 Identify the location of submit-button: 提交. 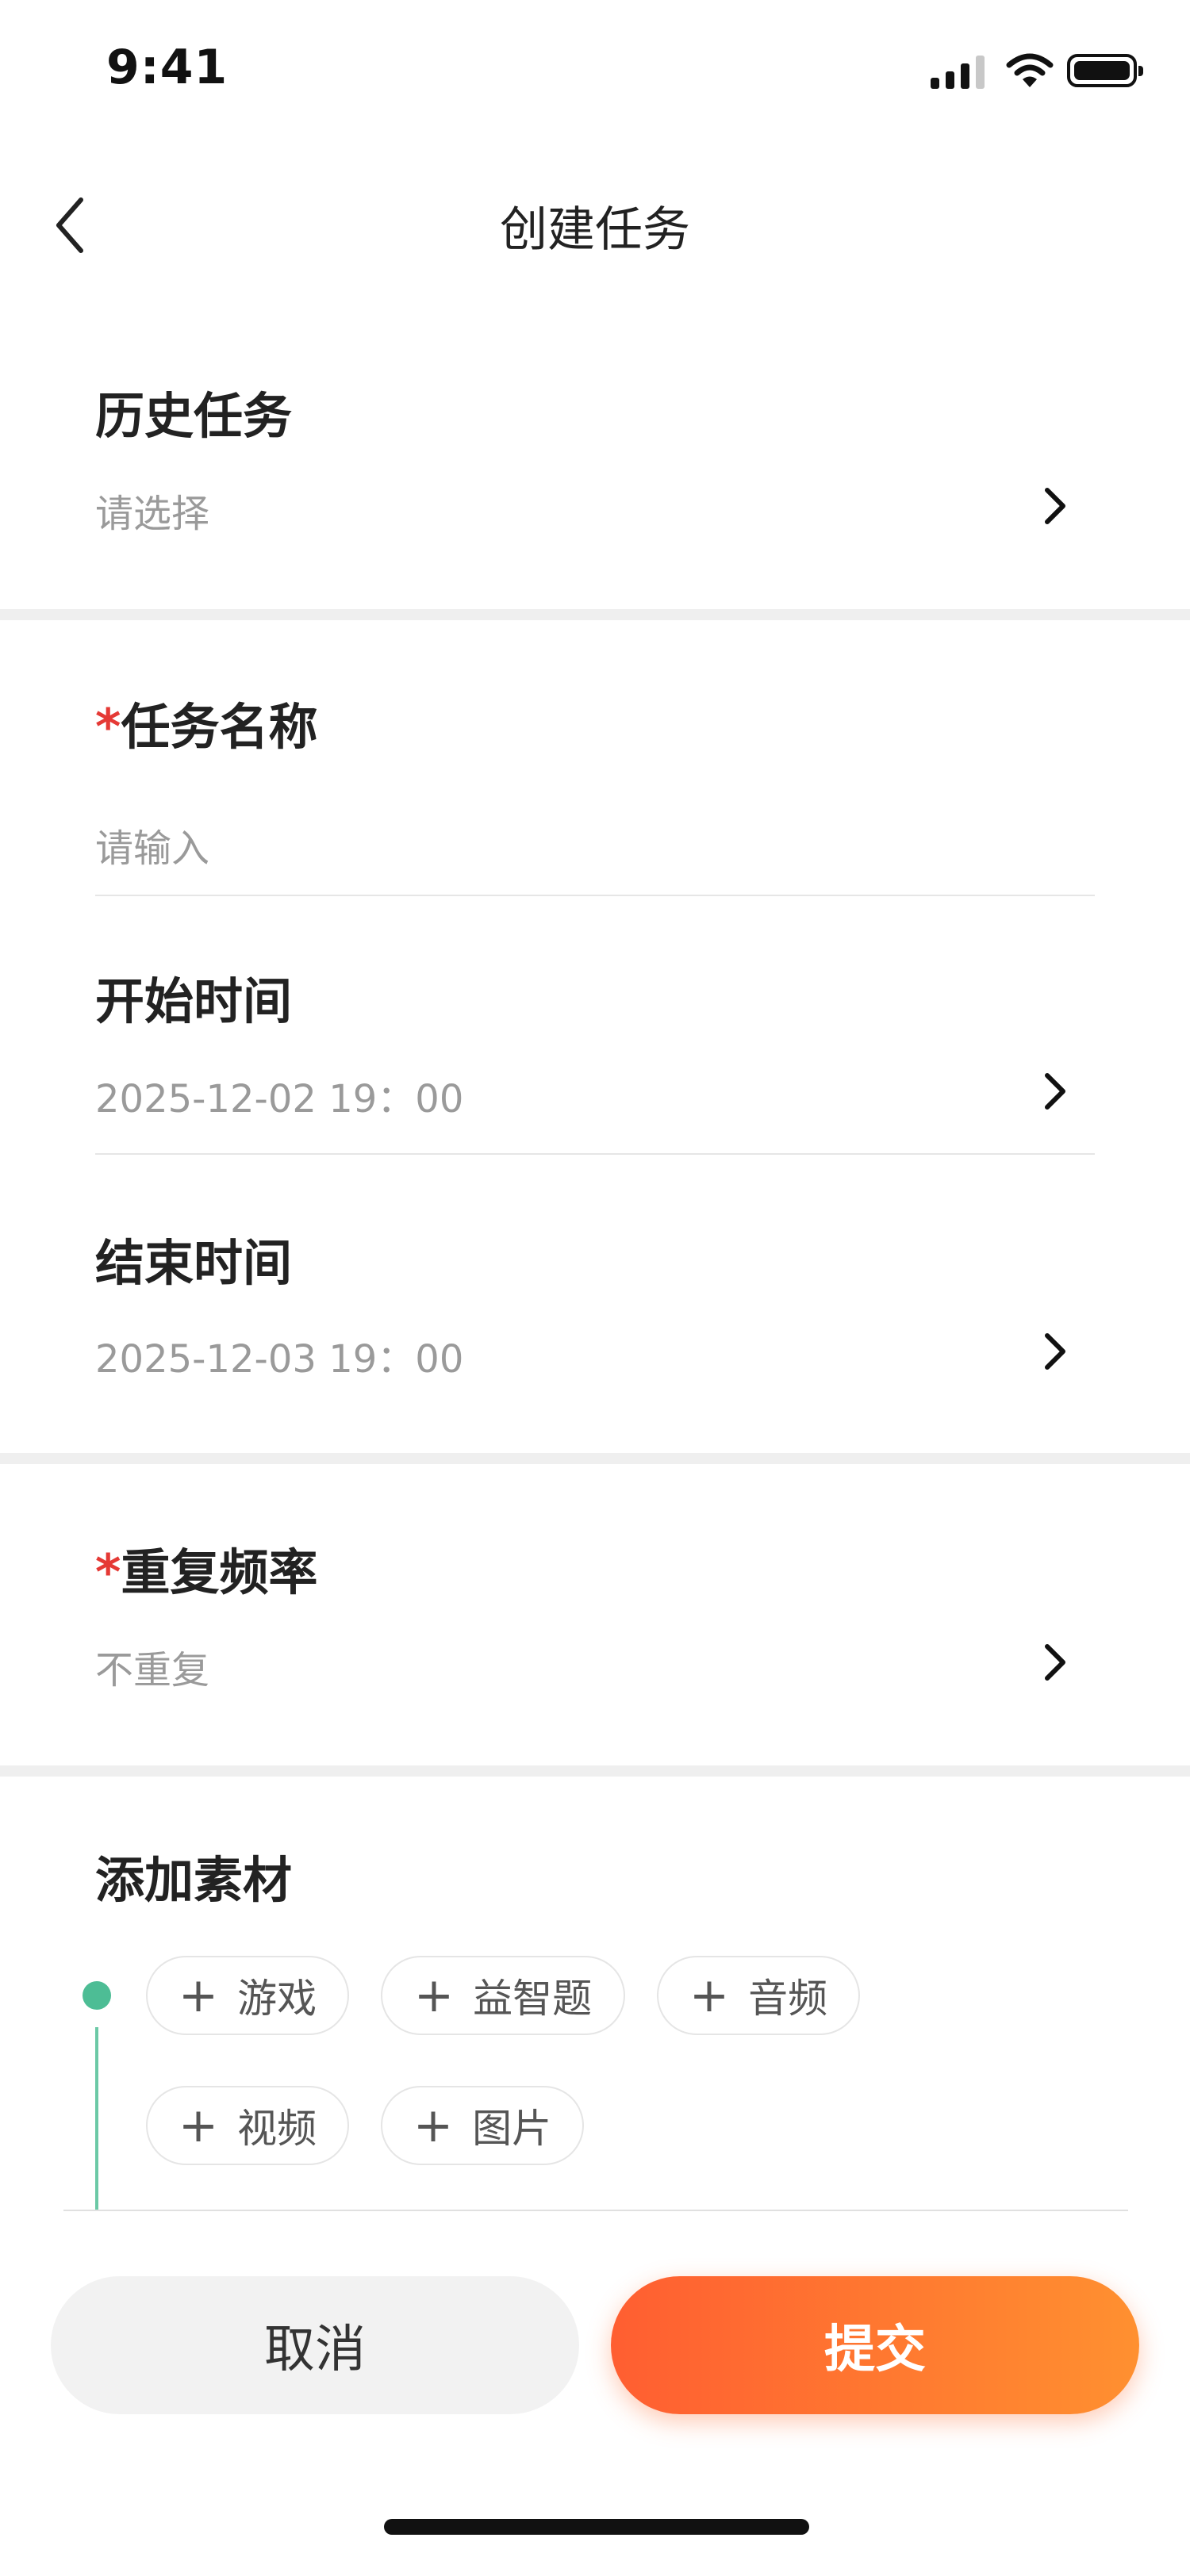
(875, 2345).